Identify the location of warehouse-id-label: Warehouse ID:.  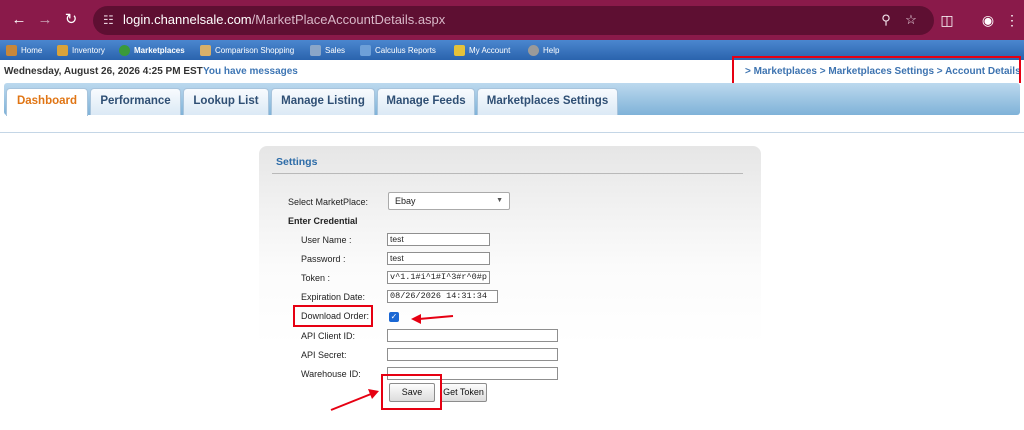
(331, 374).